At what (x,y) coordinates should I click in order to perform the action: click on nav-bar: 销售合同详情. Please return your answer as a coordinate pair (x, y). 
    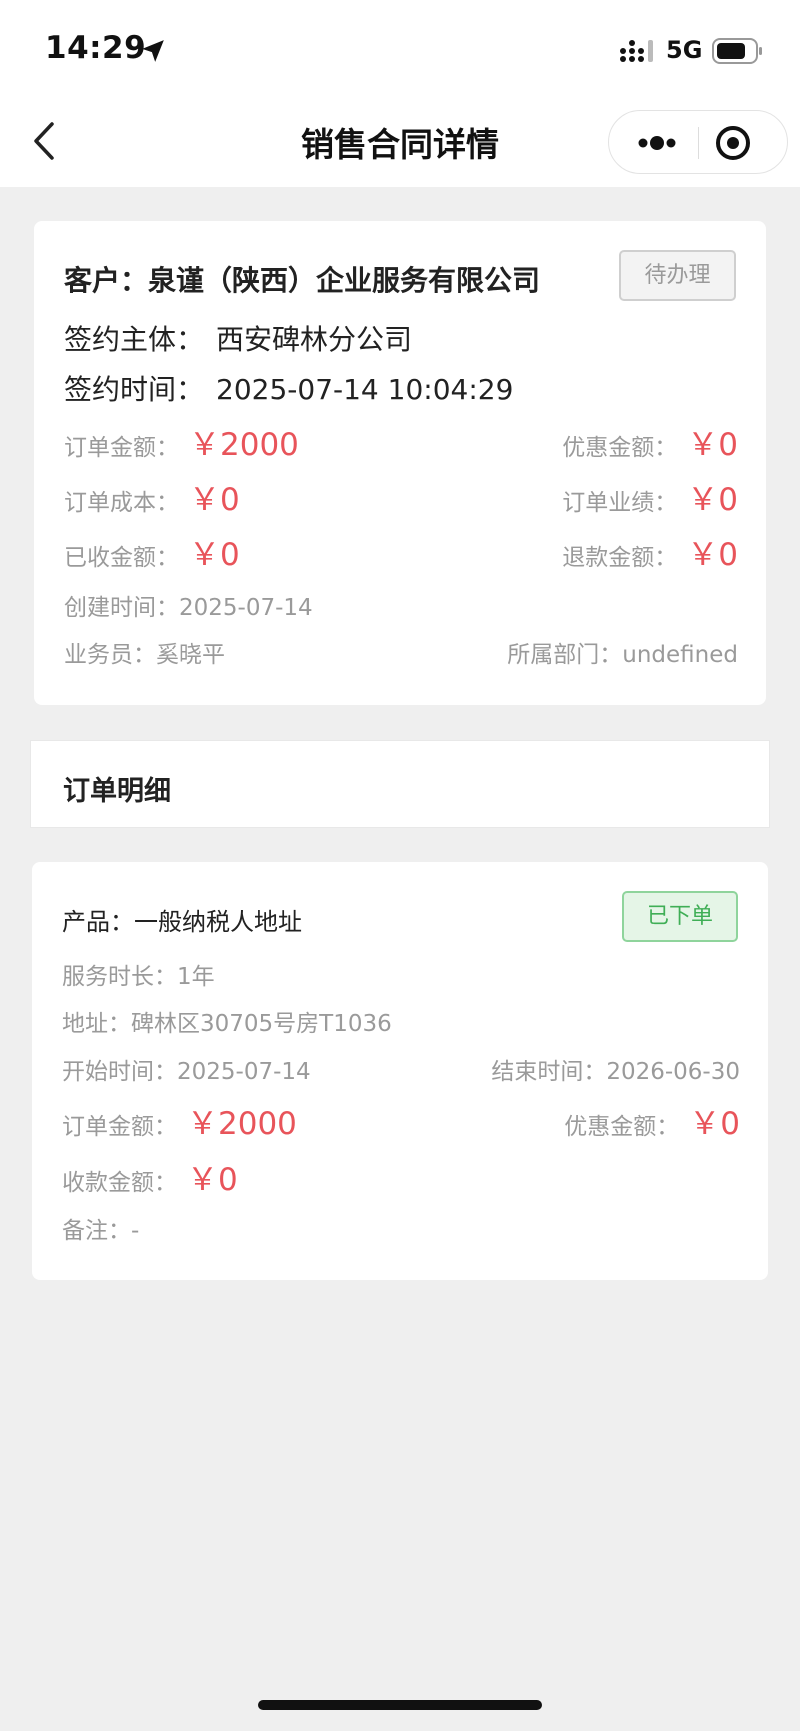
    Looking at the image, I should click on (400, 141).